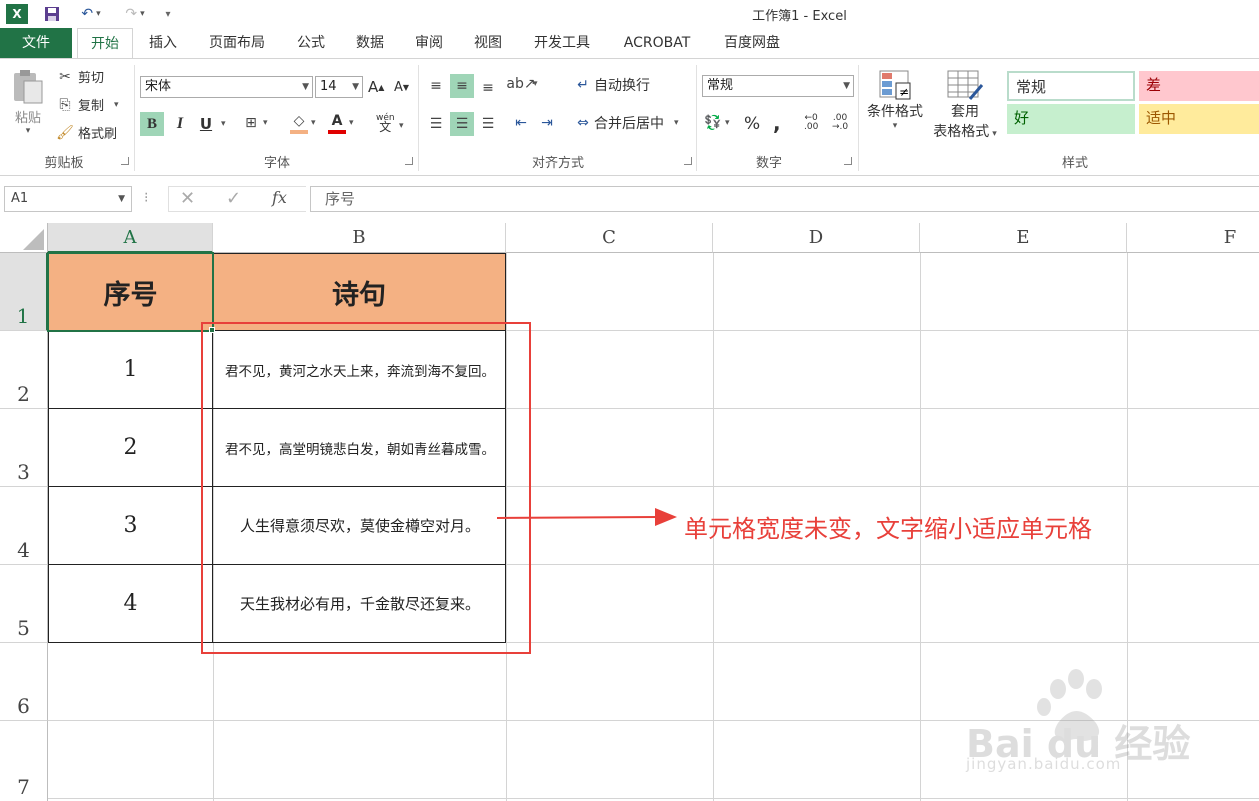 This screenshot has width=1259, height=801. Describe the element at coordinates (24, 292) in the screenshot. I see `row-header-1: 1` at that location.